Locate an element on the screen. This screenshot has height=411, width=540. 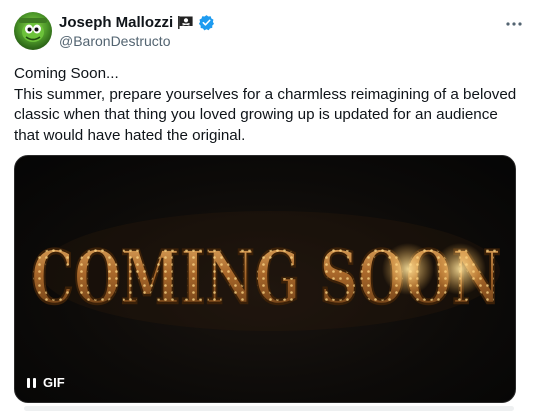
avatar-image is located at coordinates (33, 30).